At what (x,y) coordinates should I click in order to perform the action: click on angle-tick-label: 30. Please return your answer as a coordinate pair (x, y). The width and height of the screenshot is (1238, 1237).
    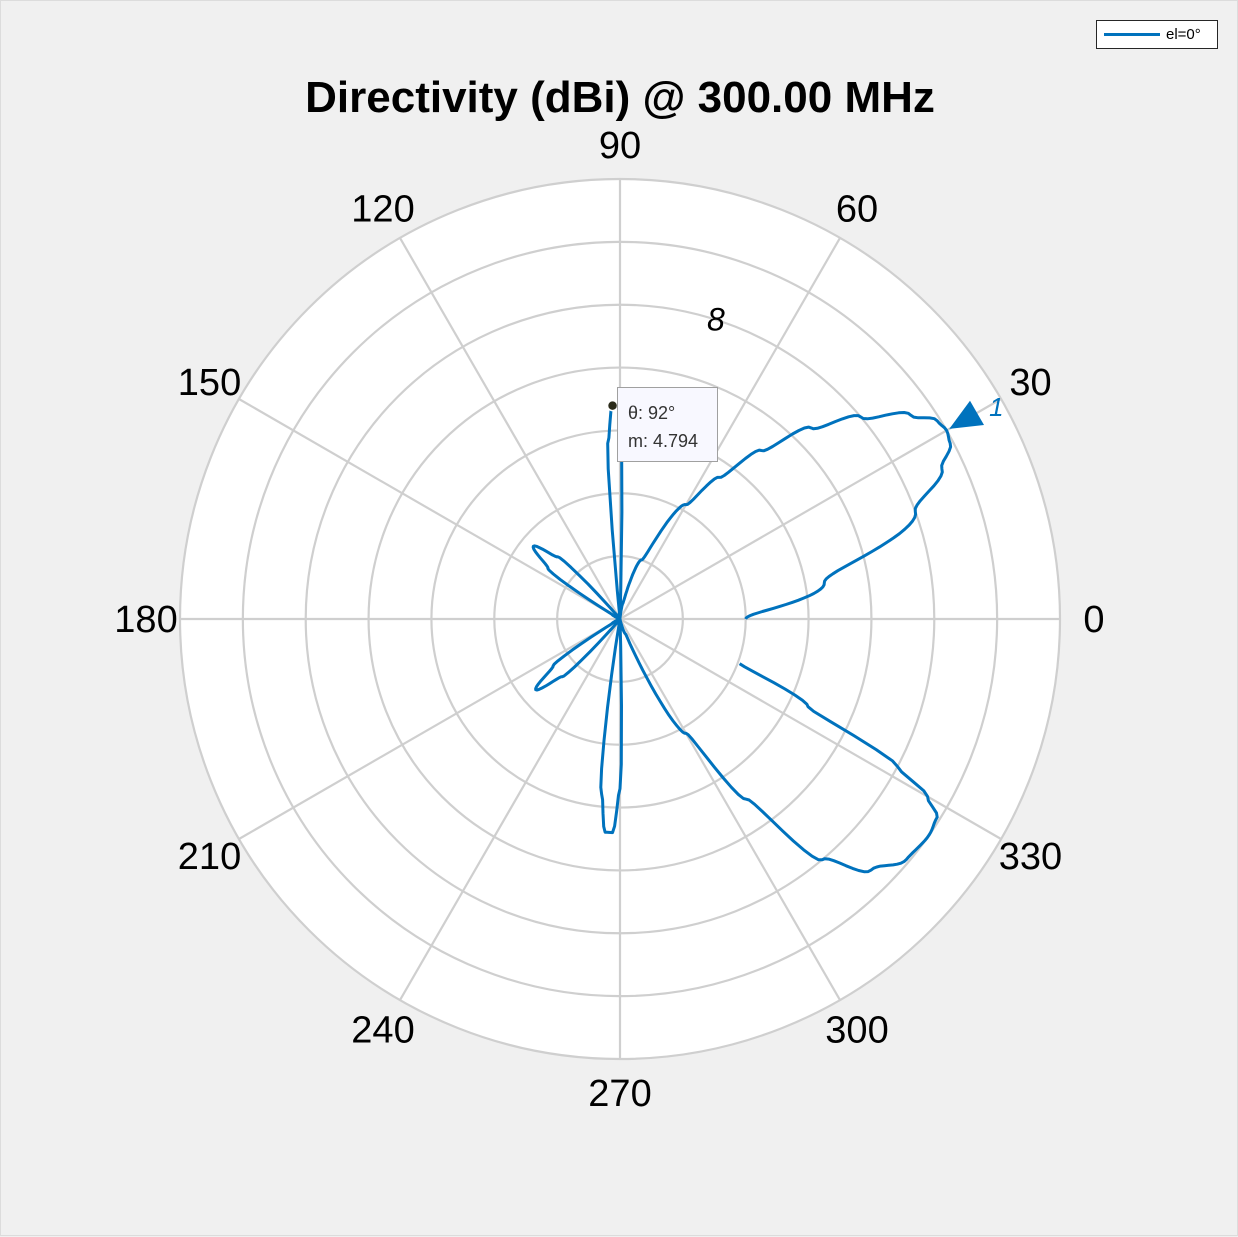
    Looking at the image, I should click on (1030, 383).